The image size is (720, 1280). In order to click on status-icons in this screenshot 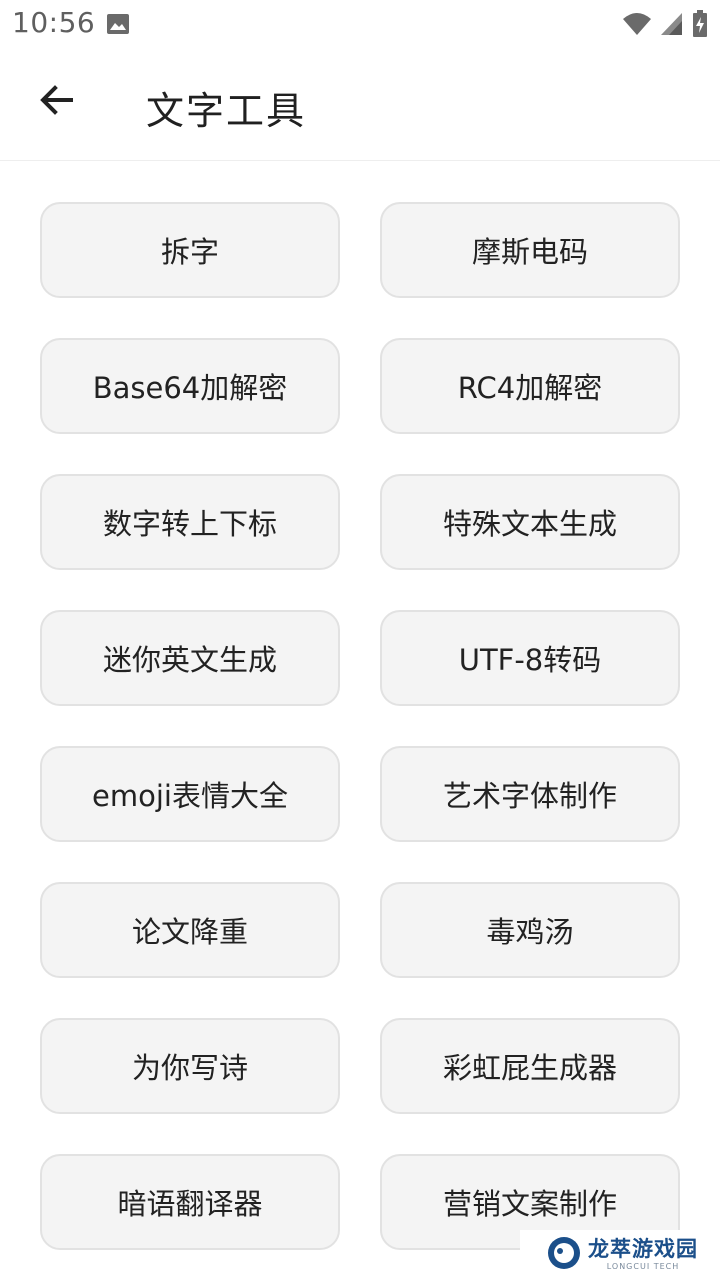, I will do `click(665, 26)`.